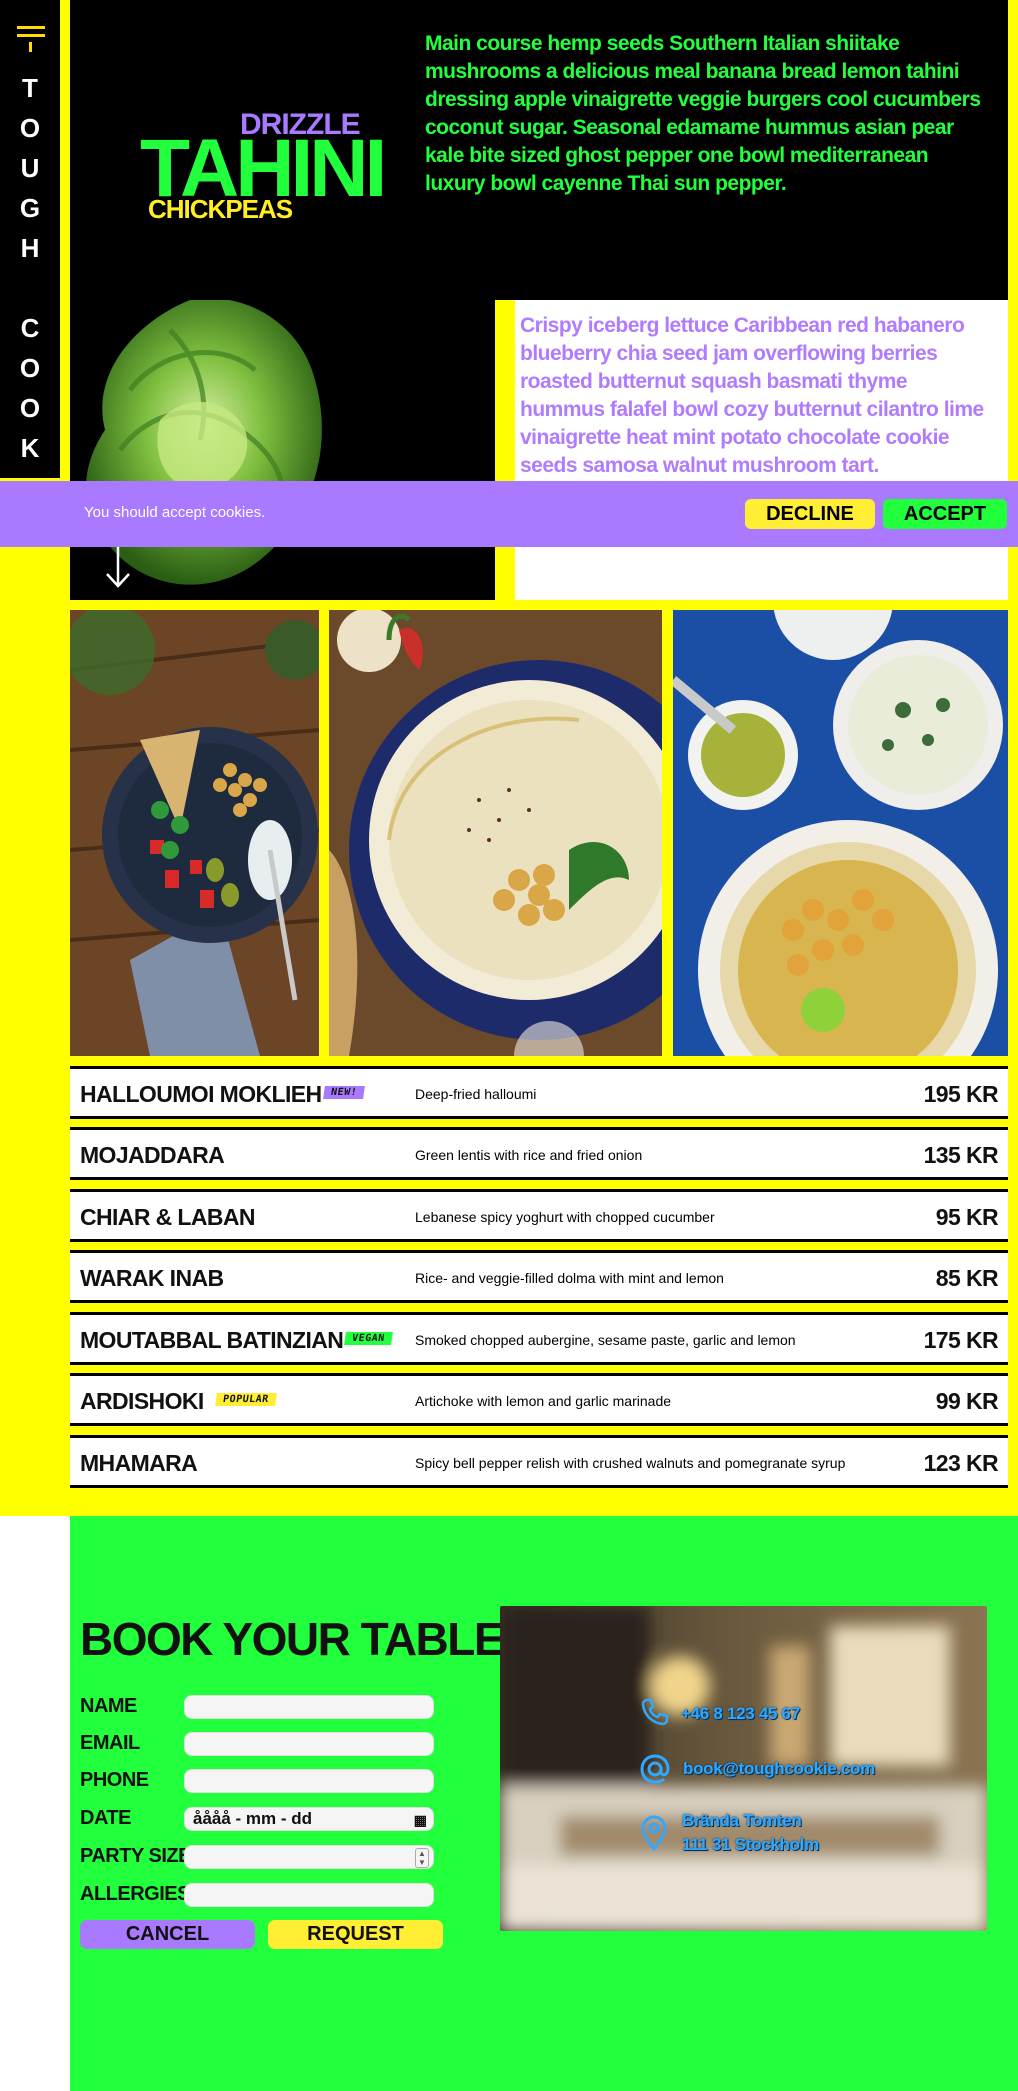 The width and height of the screenshot is (1018, 2091). Describe the element at coordinates (35, 1803) in the screenshot. I see `white-strip` at that location.